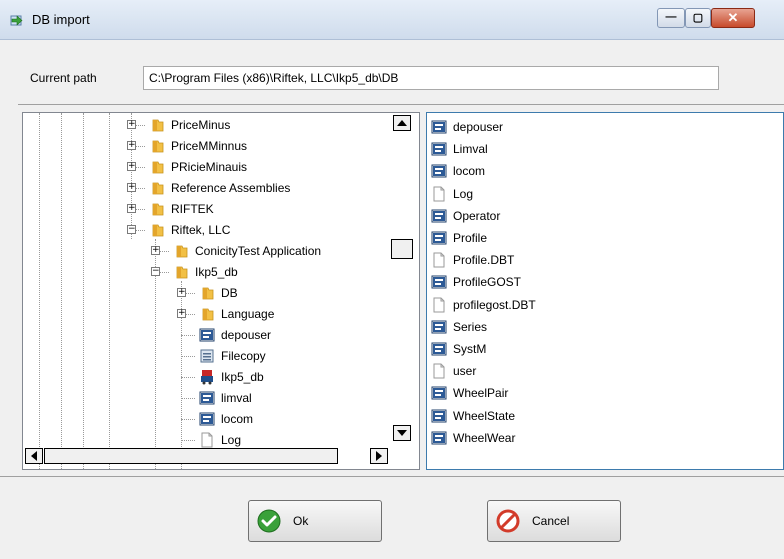  I want to click on file-list-item-label: Limval, so click(470, 149).